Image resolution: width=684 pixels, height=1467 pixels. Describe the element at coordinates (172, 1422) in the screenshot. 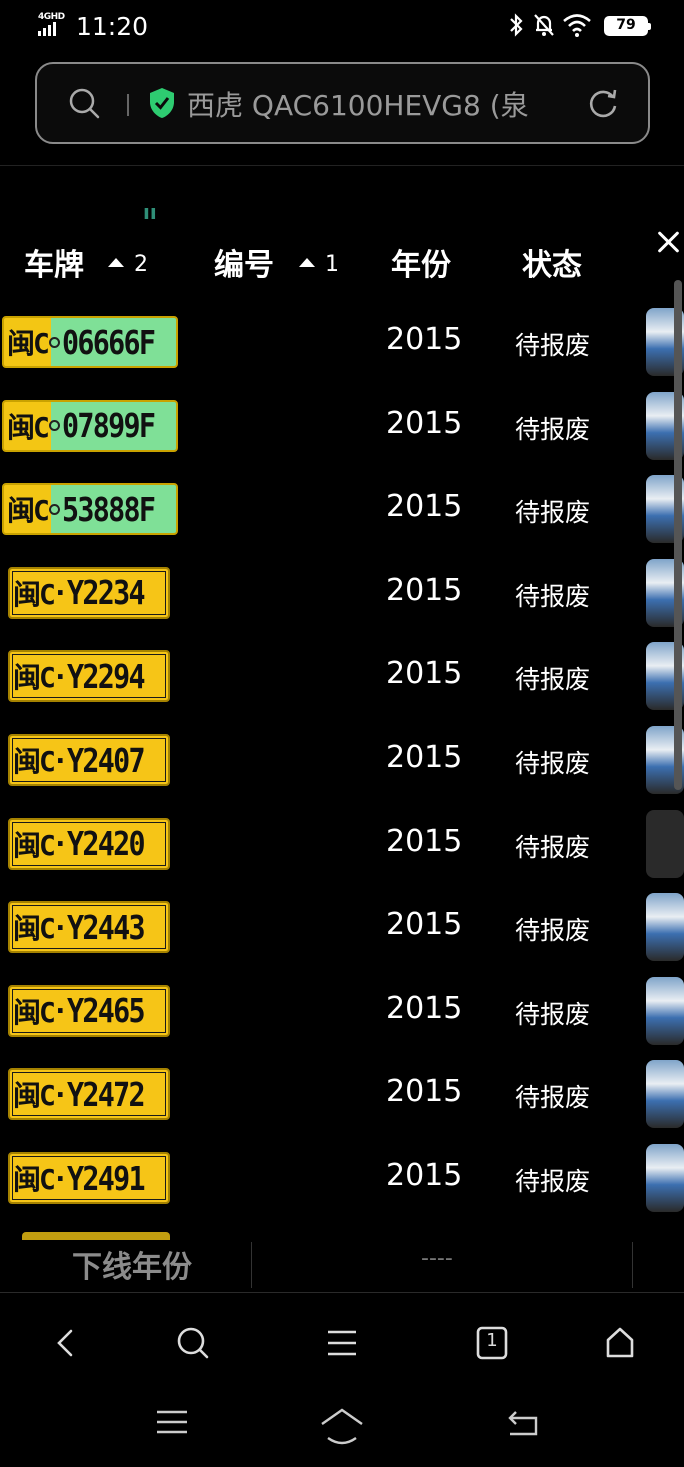

I see `recent-apps-icon` at that location.